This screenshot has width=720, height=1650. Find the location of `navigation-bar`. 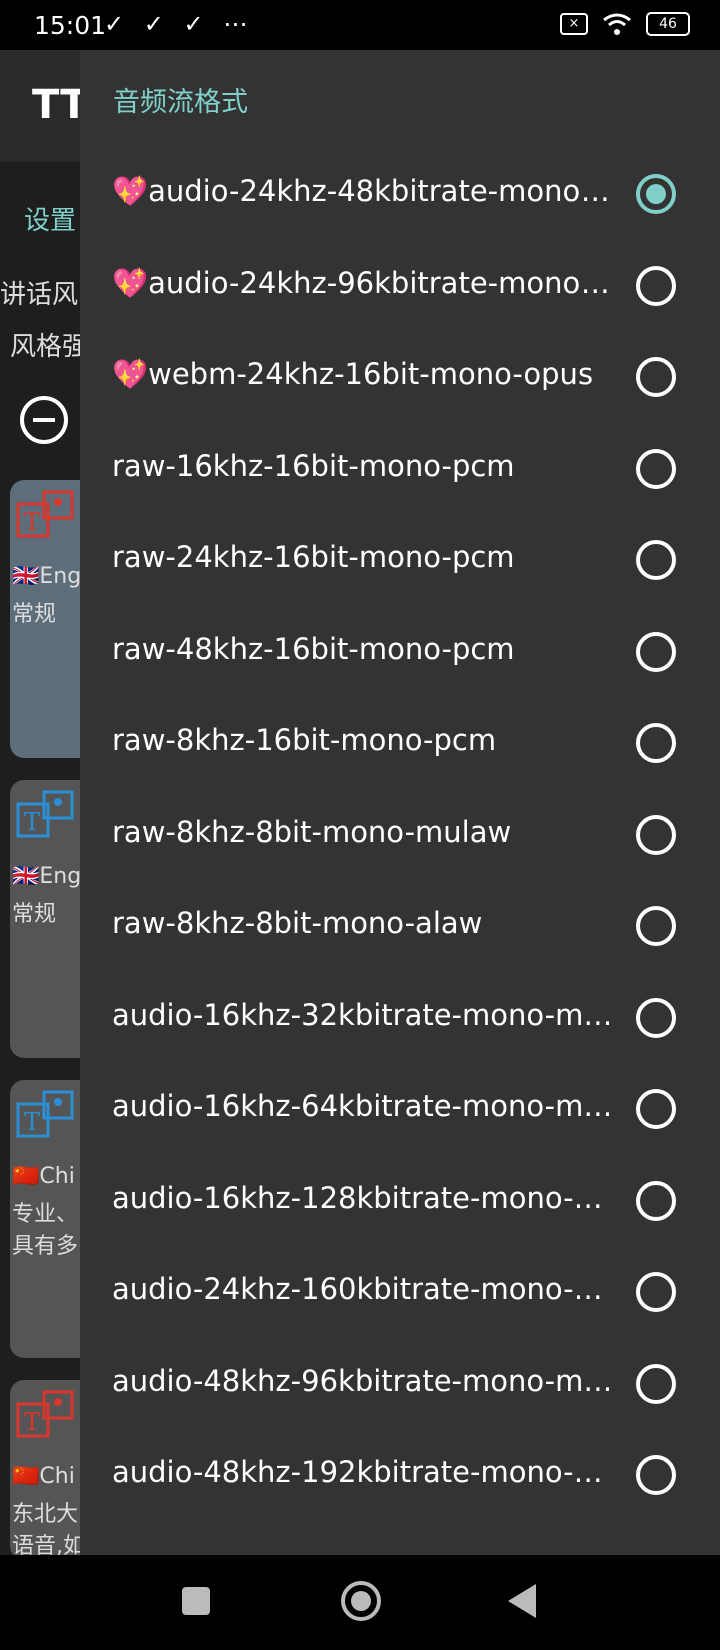

navigation-bar is located at coordinates (360, 1602).